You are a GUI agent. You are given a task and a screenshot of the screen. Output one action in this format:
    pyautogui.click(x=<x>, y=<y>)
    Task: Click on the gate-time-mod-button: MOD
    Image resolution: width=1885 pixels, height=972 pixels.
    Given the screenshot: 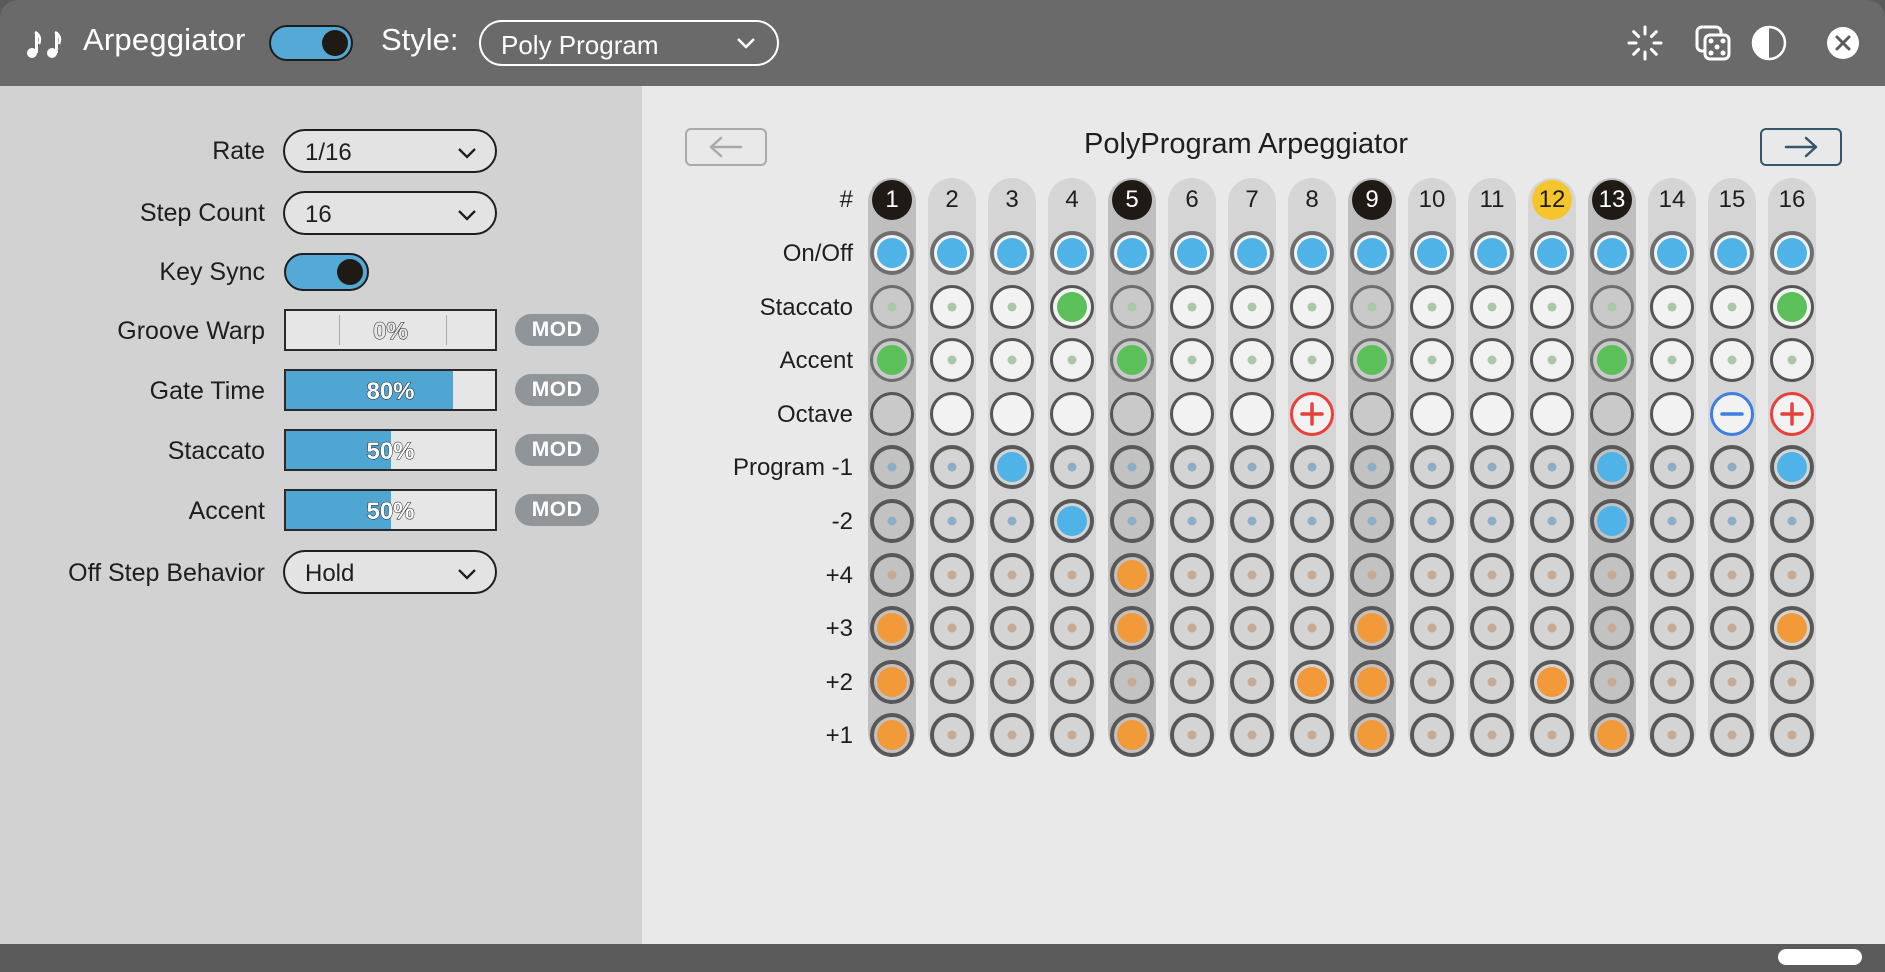 What is the action you would take?
    pyautogui.click(x=557, y=390)
    